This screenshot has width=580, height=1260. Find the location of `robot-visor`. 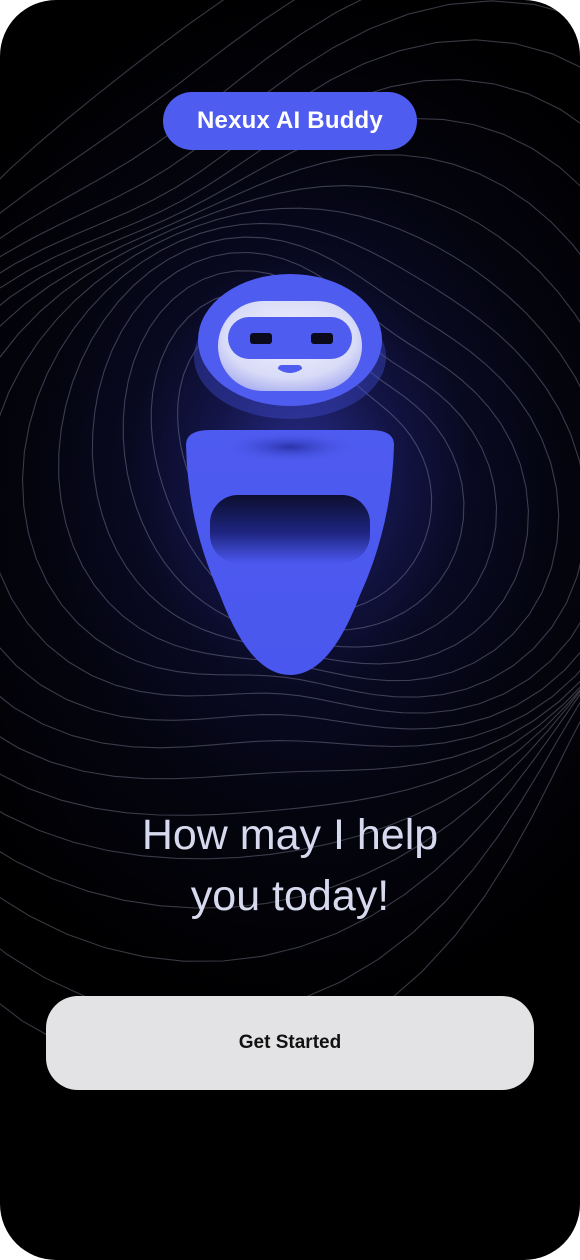

robot-visor is located at coordinates (290, 338).